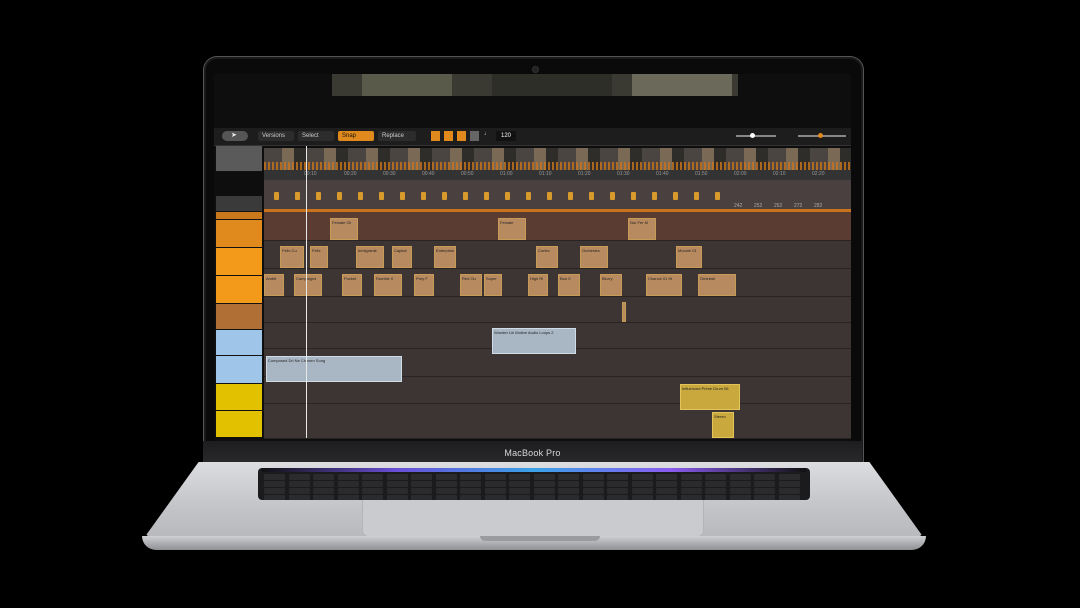  Describe the element at coordinates (356, 136) in the screenshot. I see `snap-dropdown: Snap` at that location.